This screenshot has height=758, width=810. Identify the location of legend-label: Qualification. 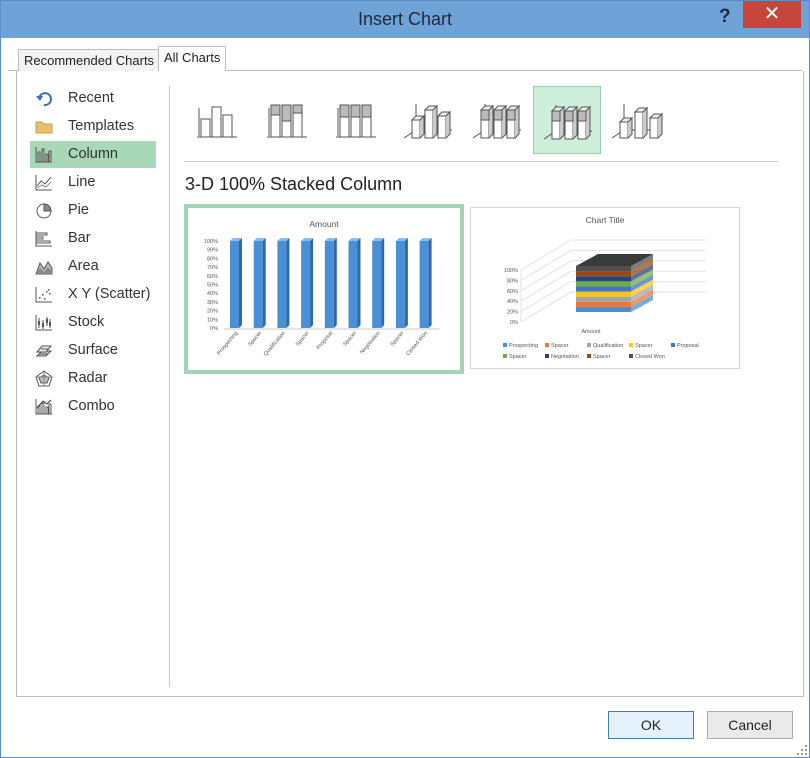
(608, 346).